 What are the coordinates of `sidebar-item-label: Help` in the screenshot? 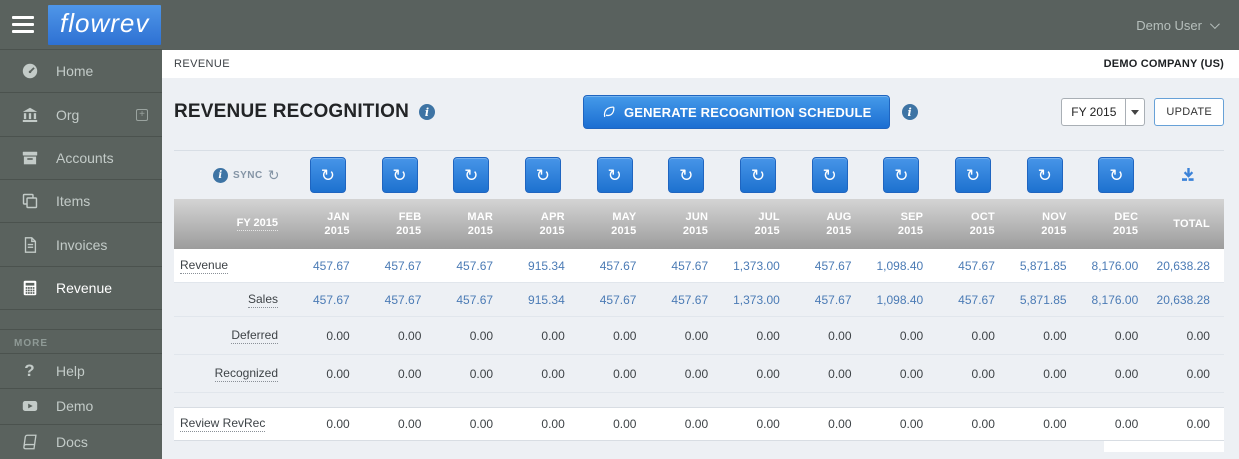 It's located at (70, 370).